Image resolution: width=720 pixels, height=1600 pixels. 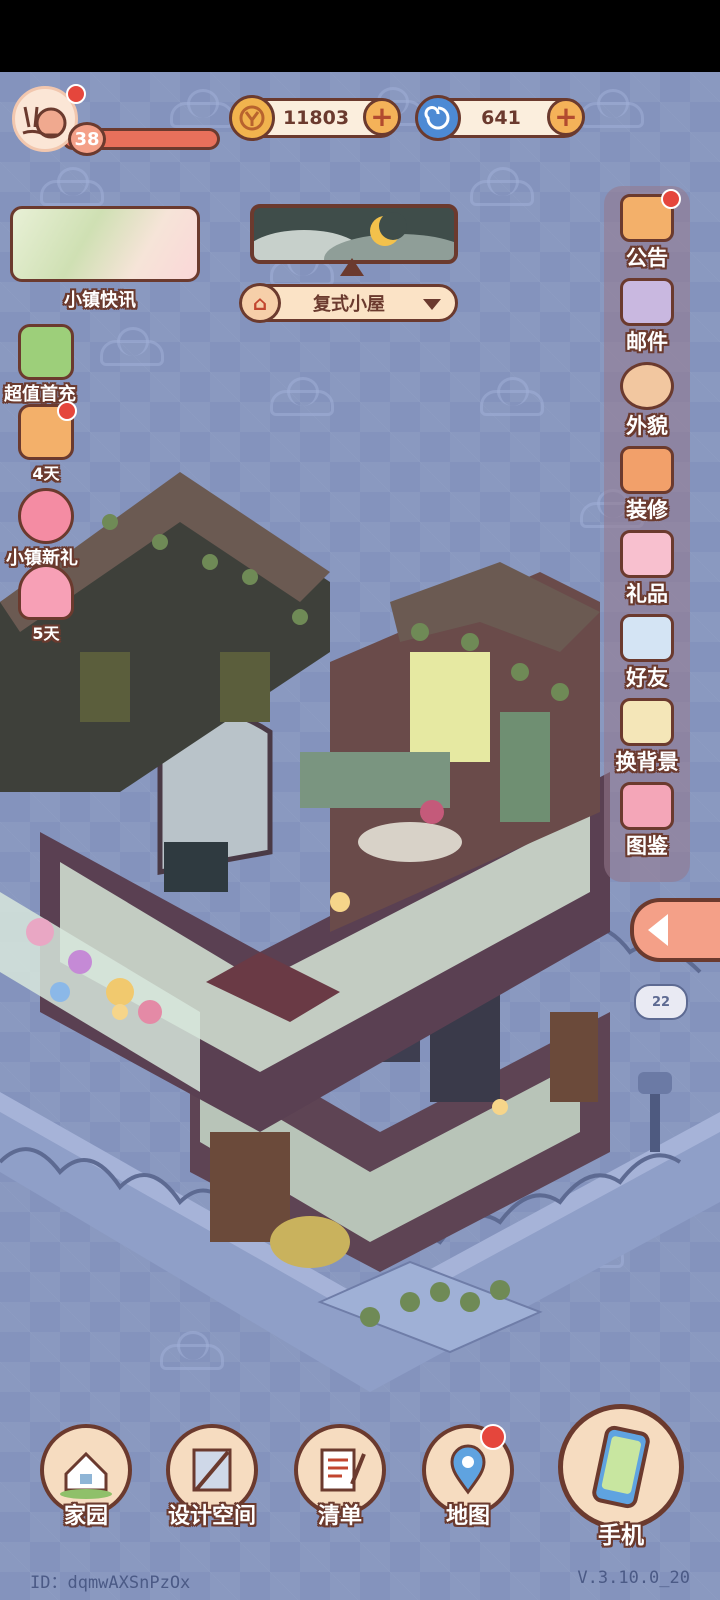 I want to click on promo-timer: 5天, so click(x=46, y=633).